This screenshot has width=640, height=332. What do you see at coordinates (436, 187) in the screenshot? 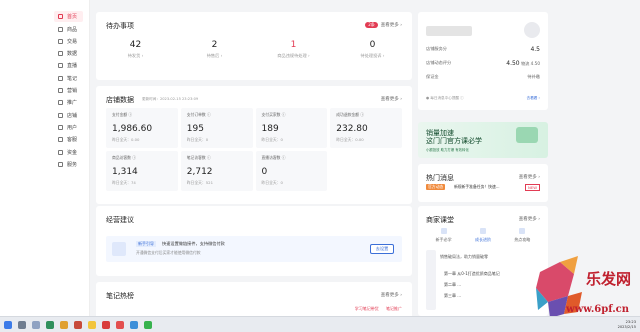
I see `hot-tag: 官方动态` at bounding box center [436, 187].